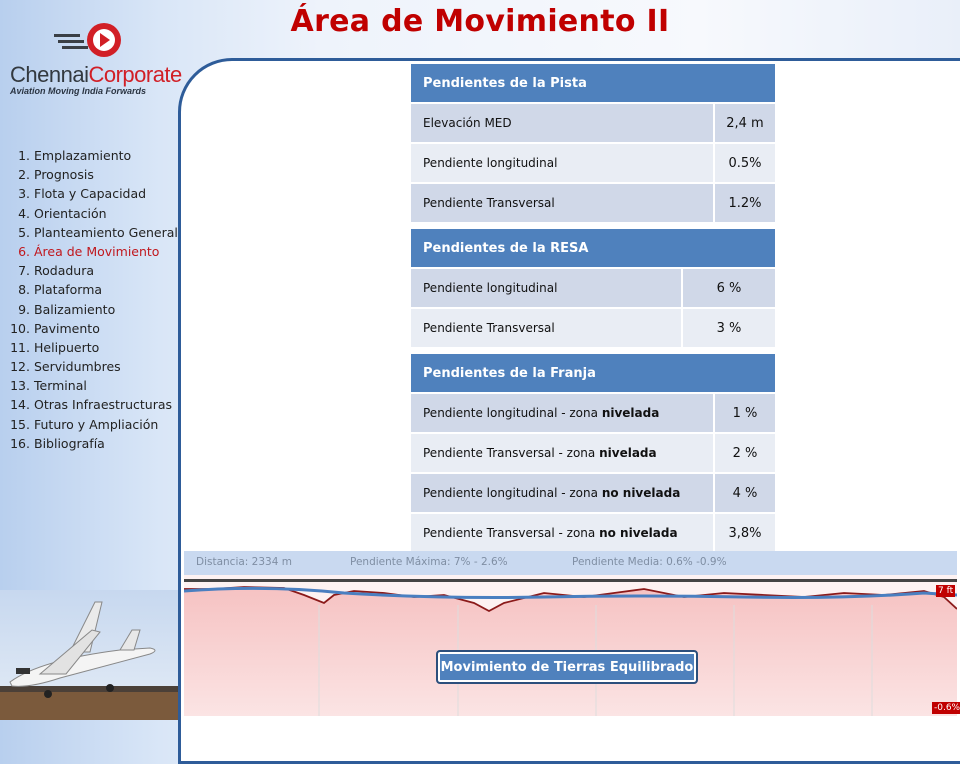 This screenshot has height=764, width=960. What do you see at coordinates (60, 386) in the screenshot?
I see `nav-item-label: Terminal` at bounding box center [60, 386].